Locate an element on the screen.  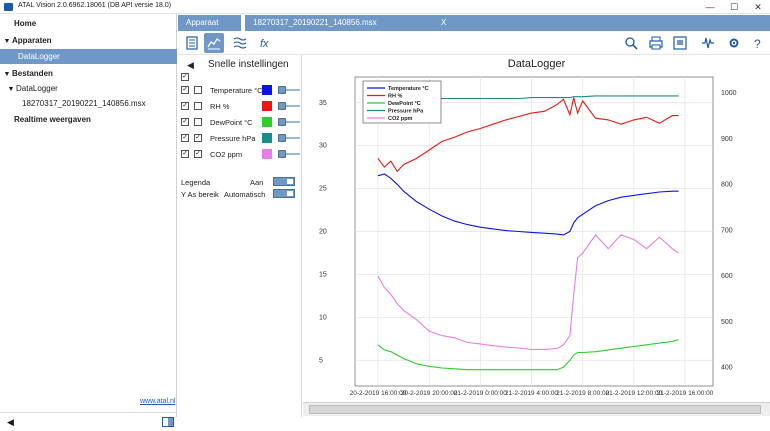
signal-button is located at coordinates (708, 43).